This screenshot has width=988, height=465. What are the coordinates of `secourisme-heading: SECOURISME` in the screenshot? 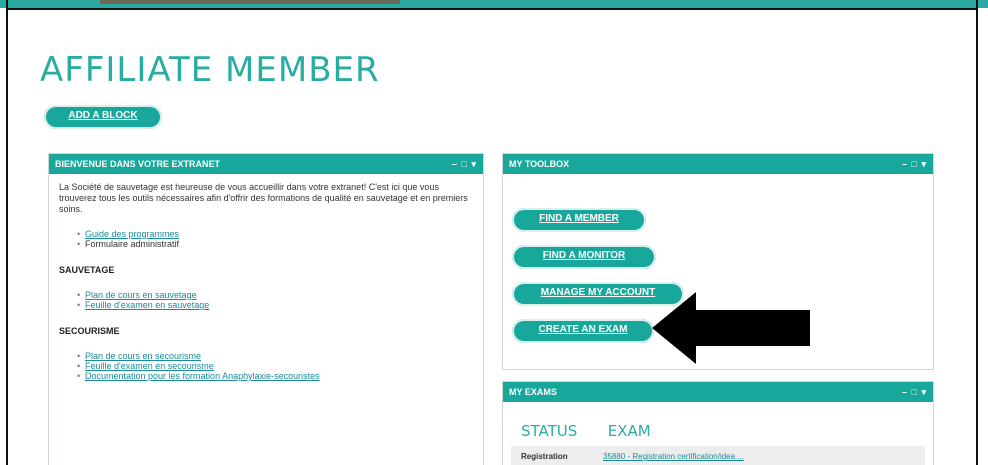 It's located at (89, 331).